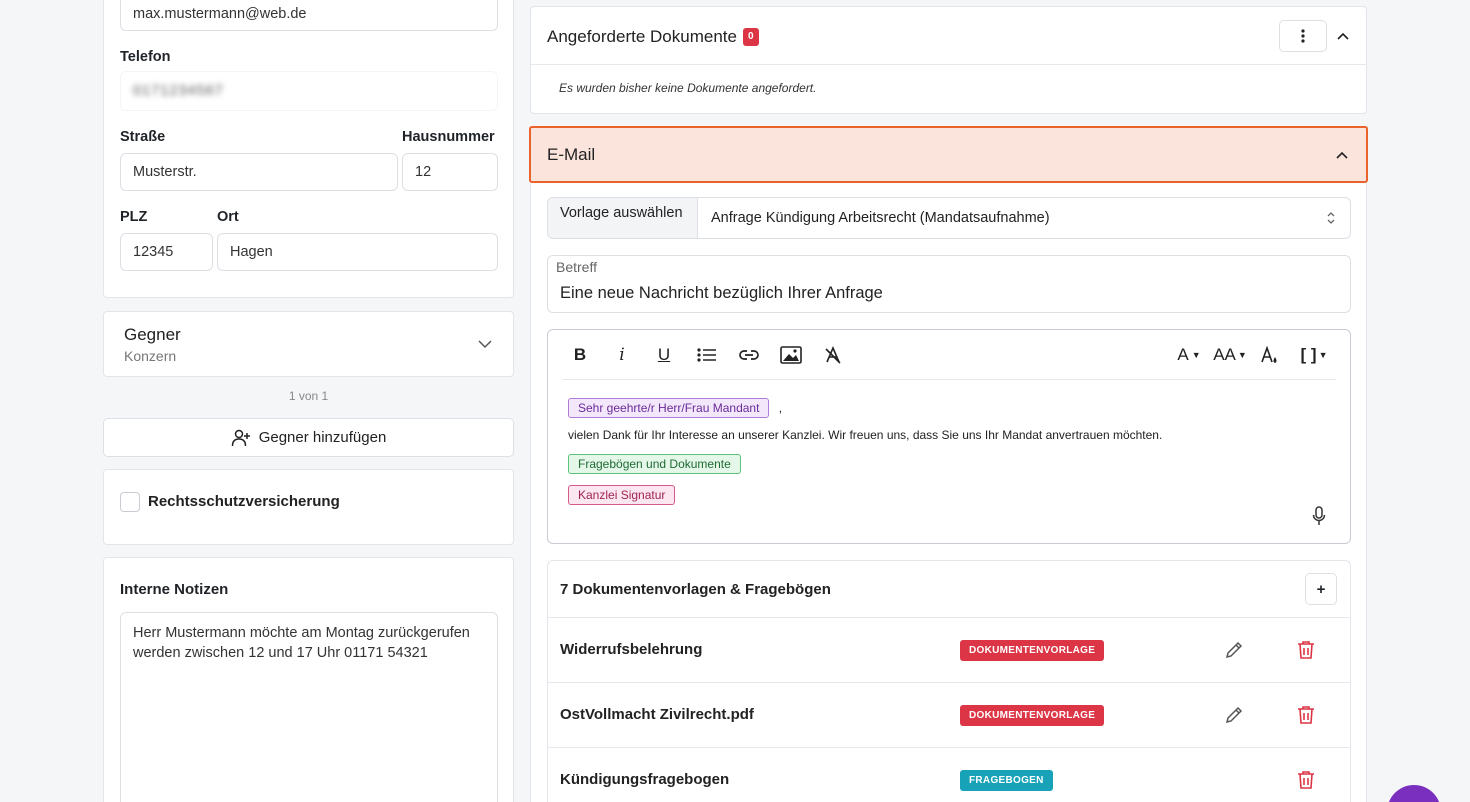  Describe the element at coordinates (1224, 354) in the screenshot. I see `text-case-label: AA` at that location.